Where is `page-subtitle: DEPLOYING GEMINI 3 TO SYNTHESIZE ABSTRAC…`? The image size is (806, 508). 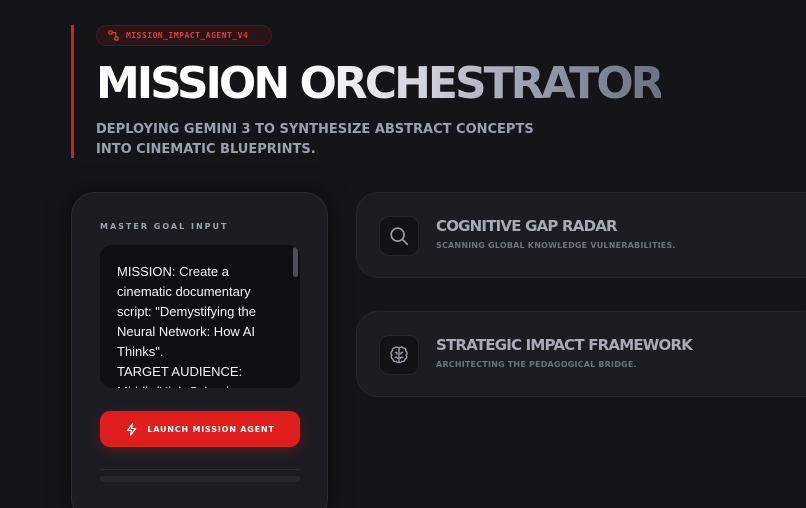 page-subtitle: DEPLOYING GEMINI 3 TO SYNTHESIZE ABSTRAC… is located at coordinates (315, 139).